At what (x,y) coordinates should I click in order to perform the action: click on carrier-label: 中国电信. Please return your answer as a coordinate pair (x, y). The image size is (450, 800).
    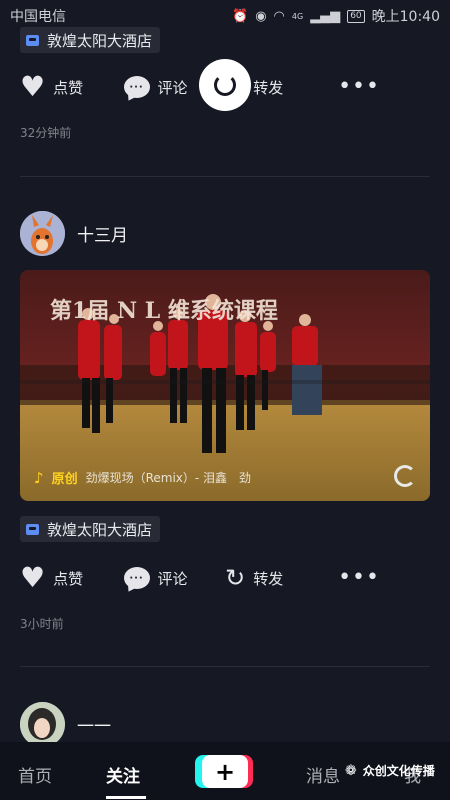
    Looking at the image, I should click on (38, 17).